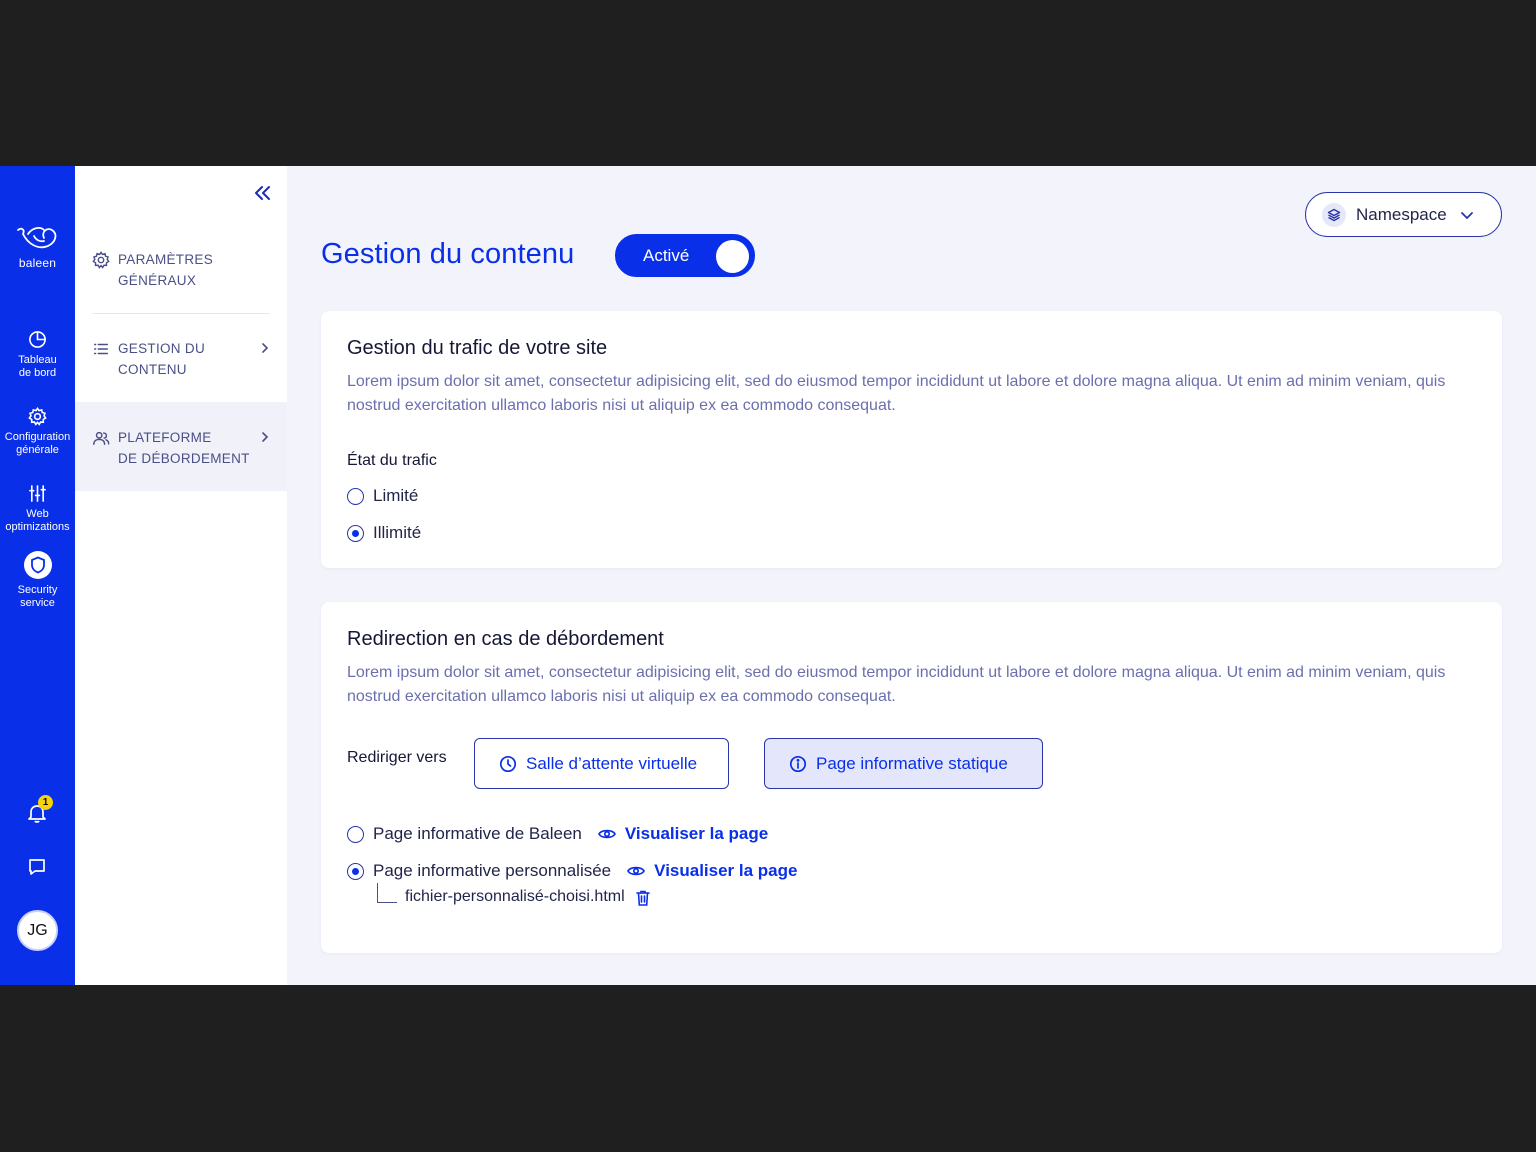 Image resolution: width=1536 pixels, height=1152 pixels. I want to click on subnav-item-label: PARAMÈTRES, so click(166, 259).